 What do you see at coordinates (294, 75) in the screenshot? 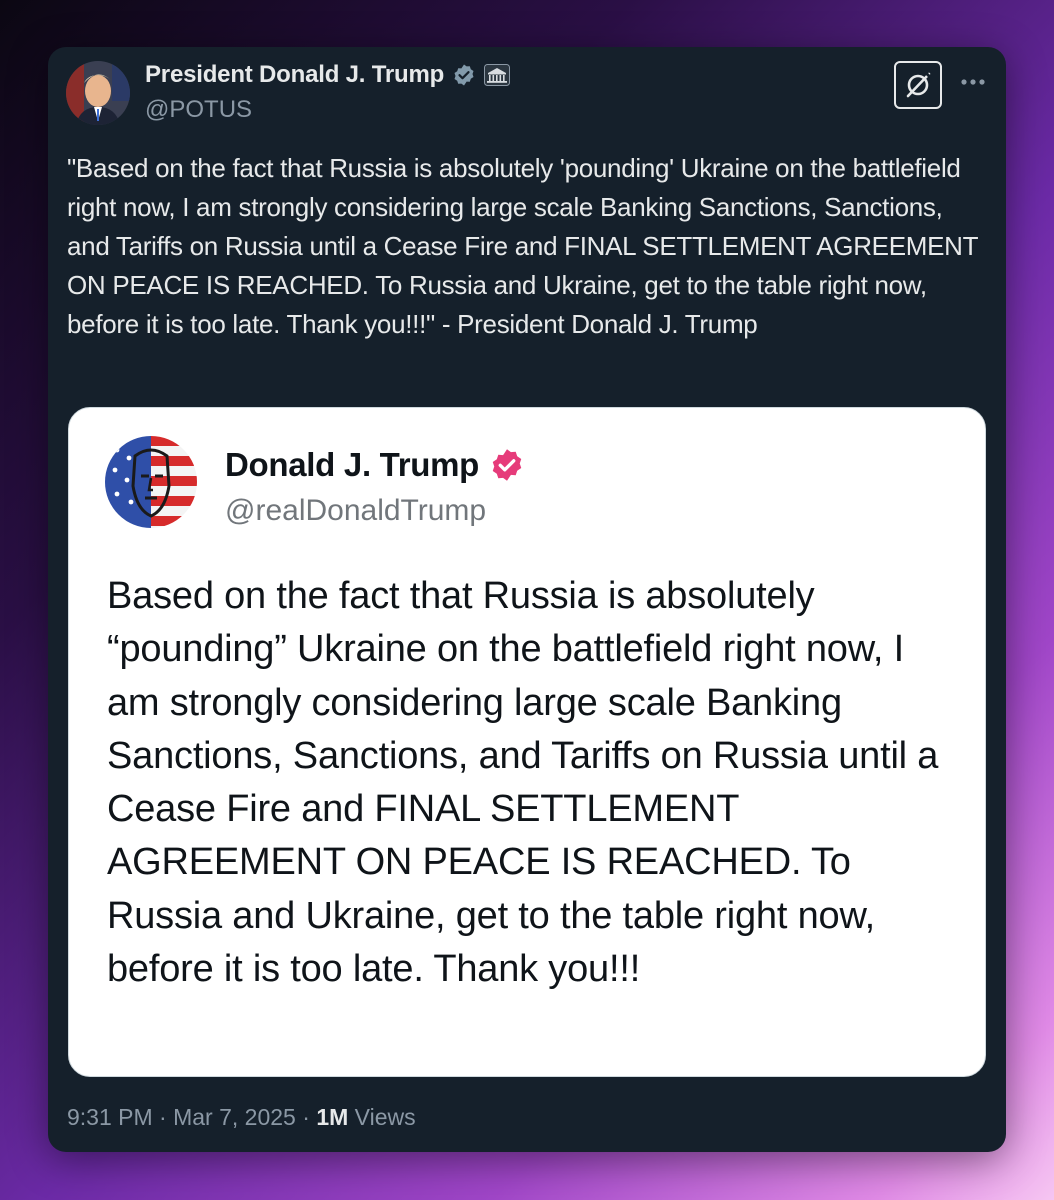
I see `author-name: President Donald J. Trump` at bounding box center [294, 75].